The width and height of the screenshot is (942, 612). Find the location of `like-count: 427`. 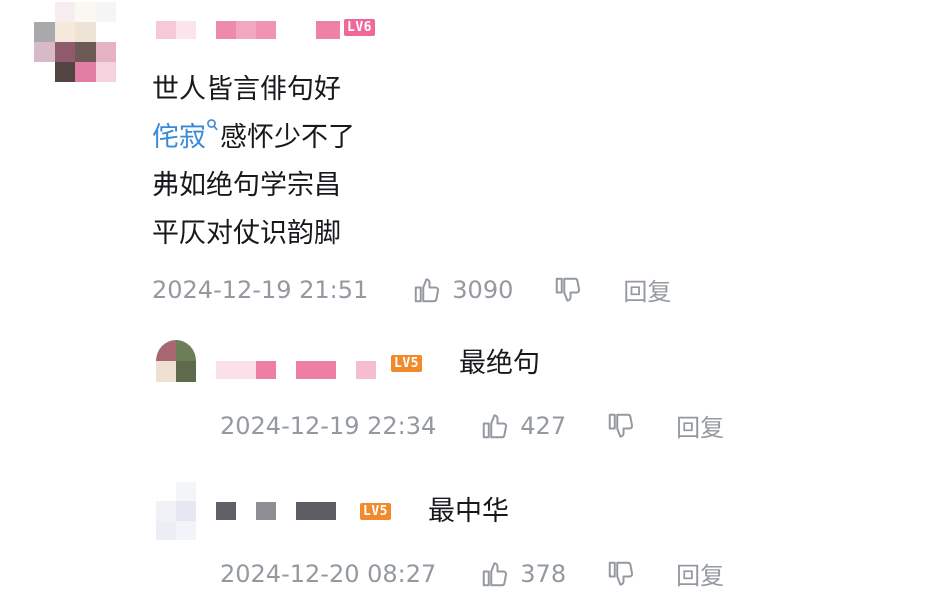

like-count: 427 is located at coordinates (543, 425).